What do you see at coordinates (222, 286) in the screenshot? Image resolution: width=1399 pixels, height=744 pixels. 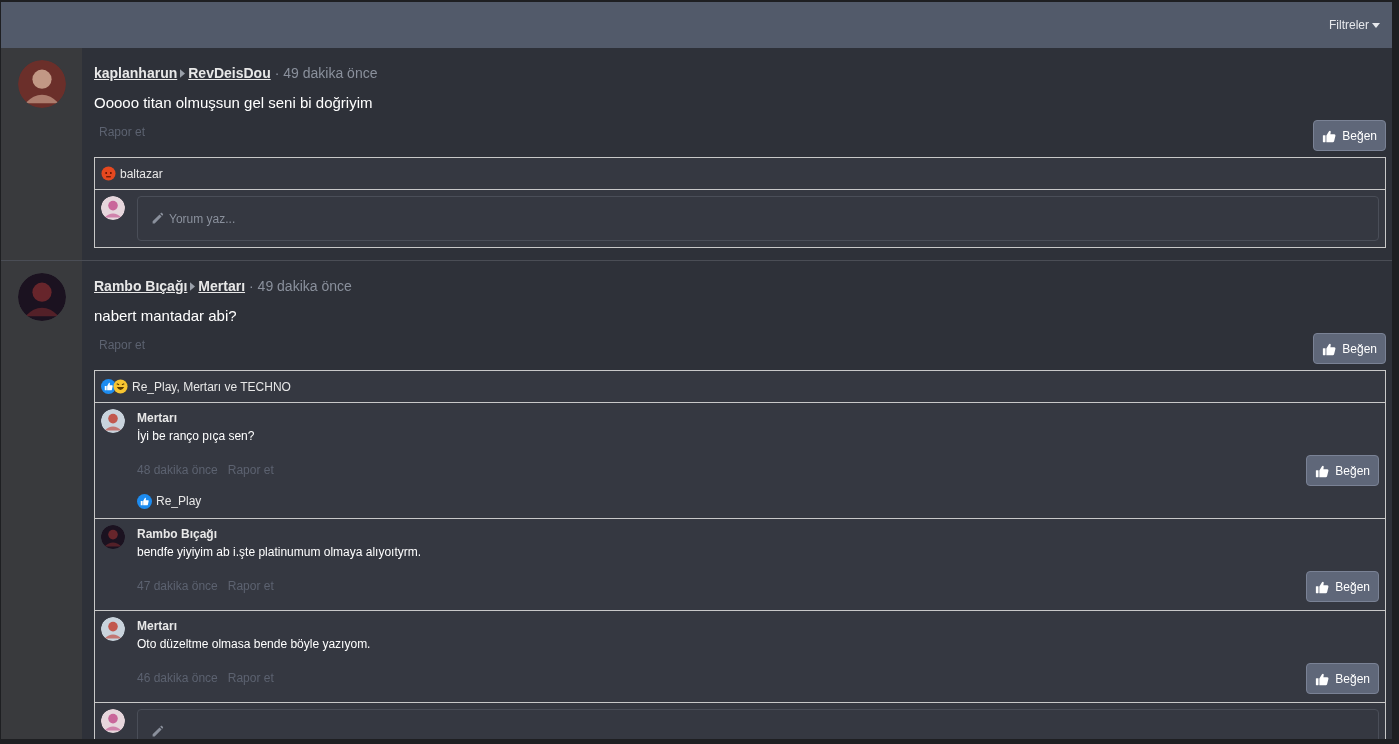 I see `target-link: Mertarı` at bounding box center [222, 286].